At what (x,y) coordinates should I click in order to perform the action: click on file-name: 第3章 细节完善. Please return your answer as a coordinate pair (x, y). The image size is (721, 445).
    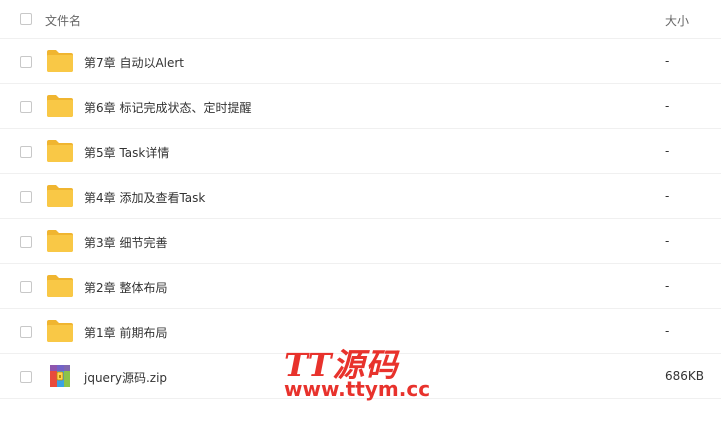
    Looking at the image, I should click on (125, 242).